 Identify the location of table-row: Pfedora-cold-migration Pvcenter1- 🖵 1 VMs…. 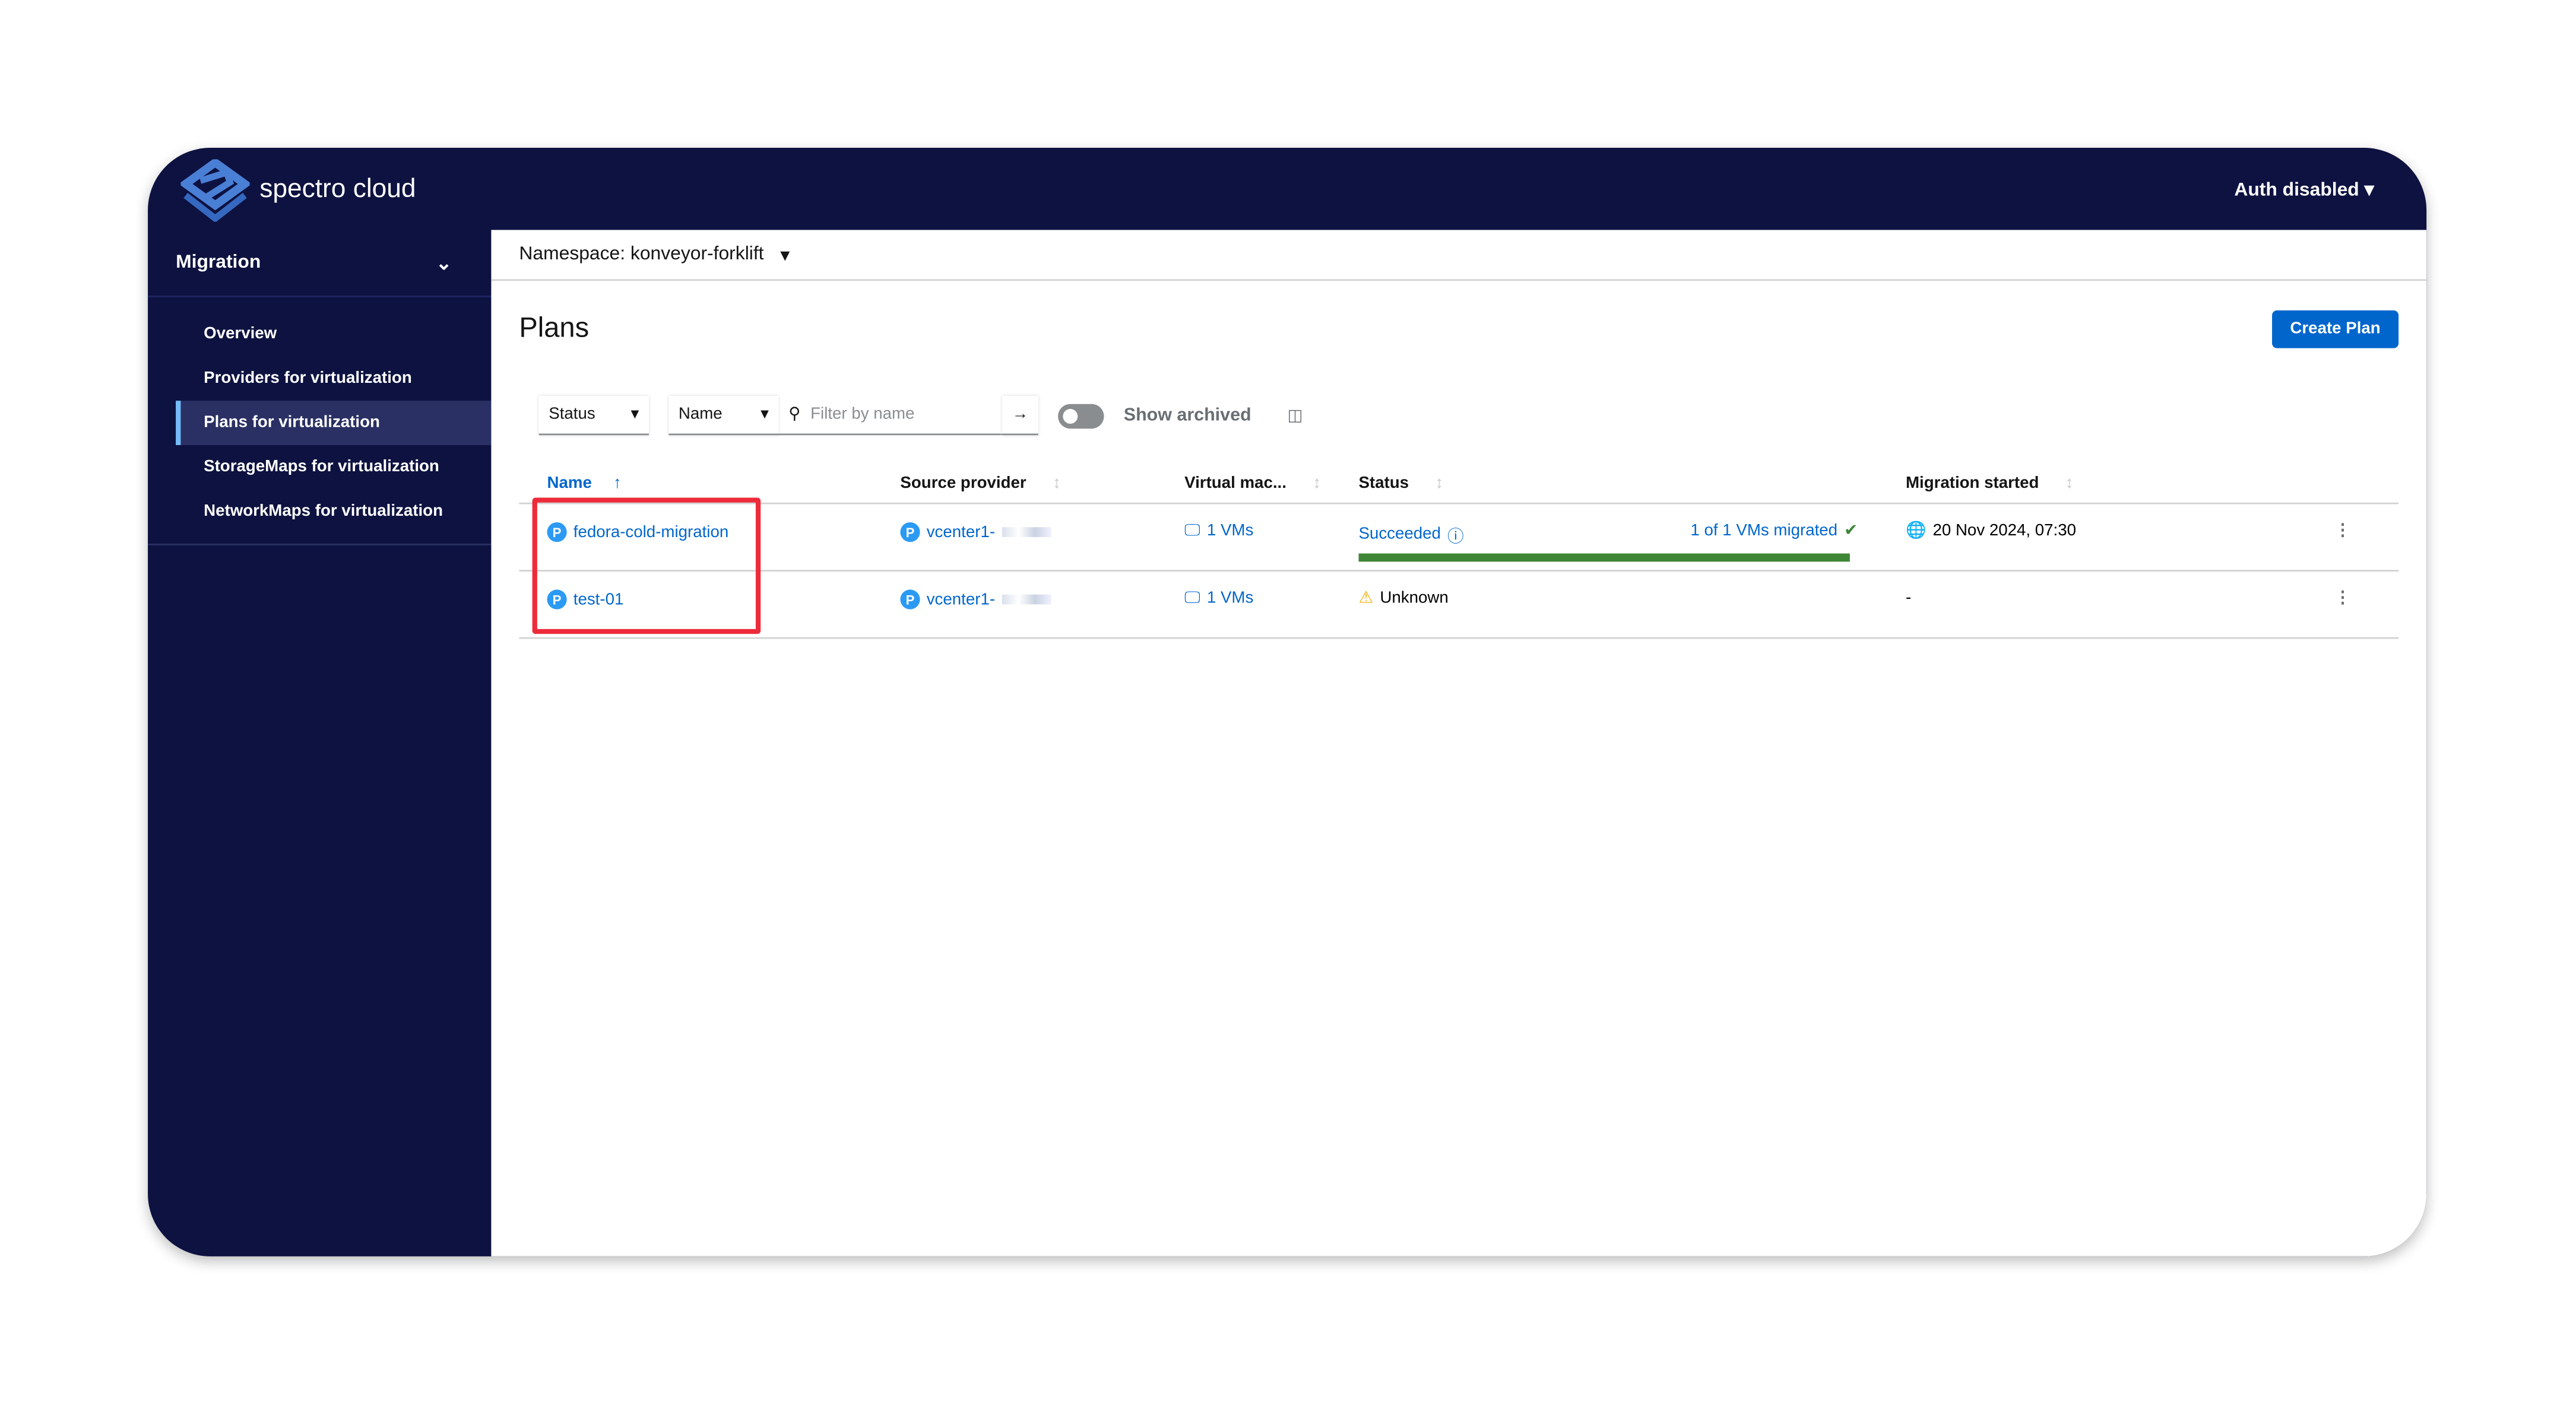
(1459, 538).